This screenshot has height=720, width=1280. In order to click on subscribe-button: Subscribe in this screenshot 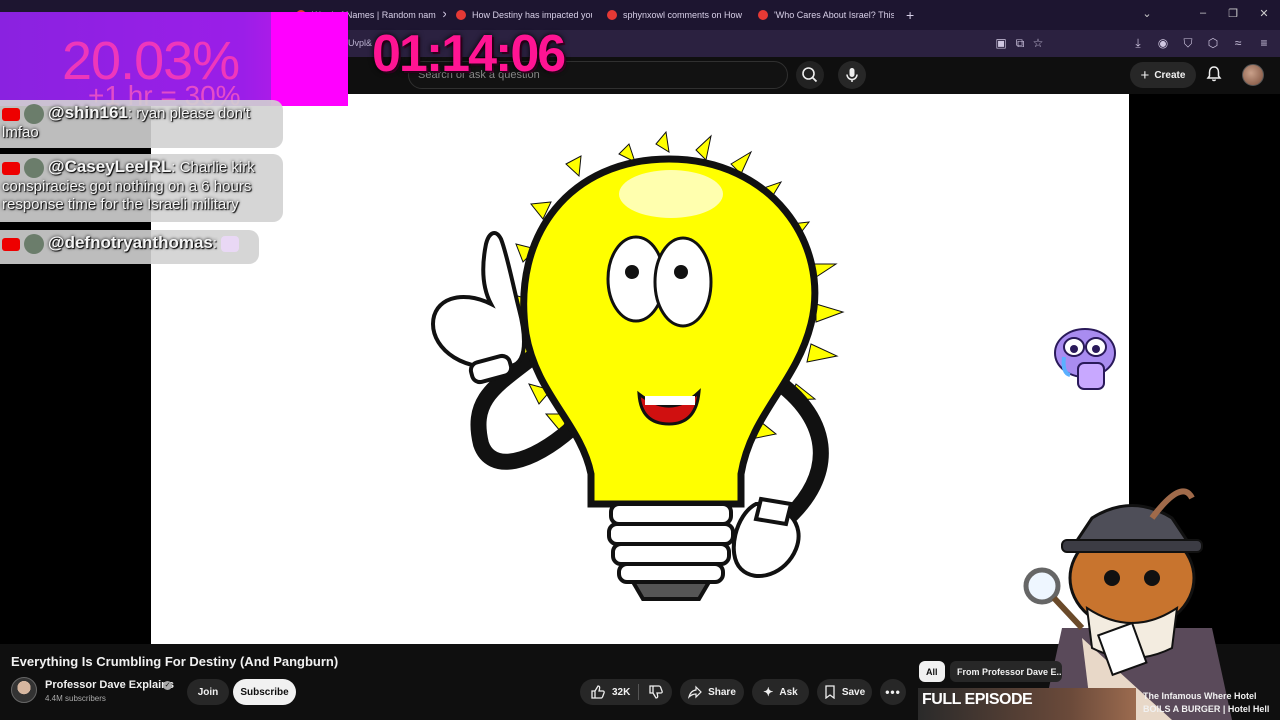, I will do `click(264, 692)`.